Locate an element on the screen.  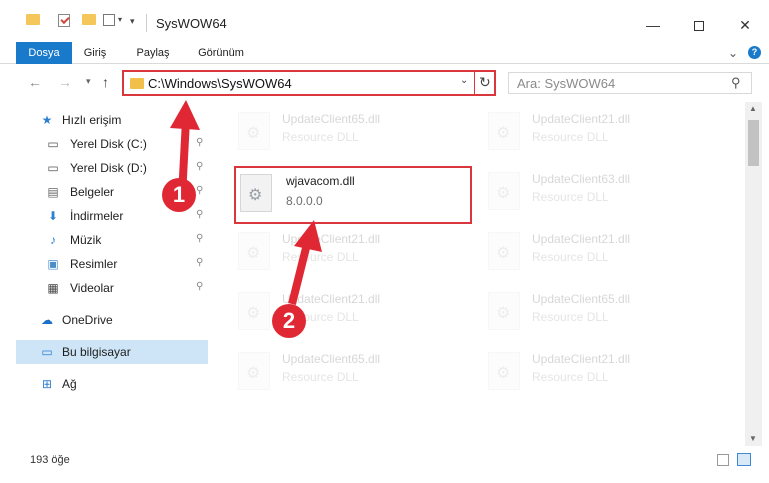
ribbon-tabs: Dosya Giriş Paylaş Görünüm ⌄ ? is located at coordinates (384, 53).